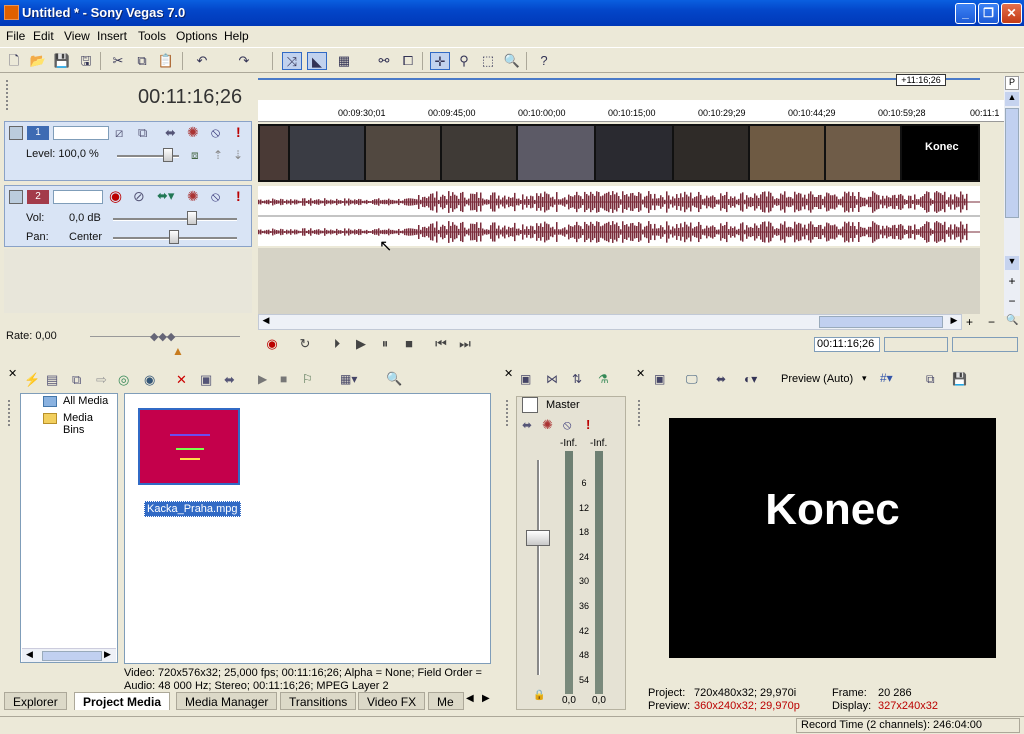 The height and width of the screenshot is (734, 1024). What do you see at coordinates (112, 36) in the screenshot?
I see `menu-insert: Insert` at bounding box center [112, 36].